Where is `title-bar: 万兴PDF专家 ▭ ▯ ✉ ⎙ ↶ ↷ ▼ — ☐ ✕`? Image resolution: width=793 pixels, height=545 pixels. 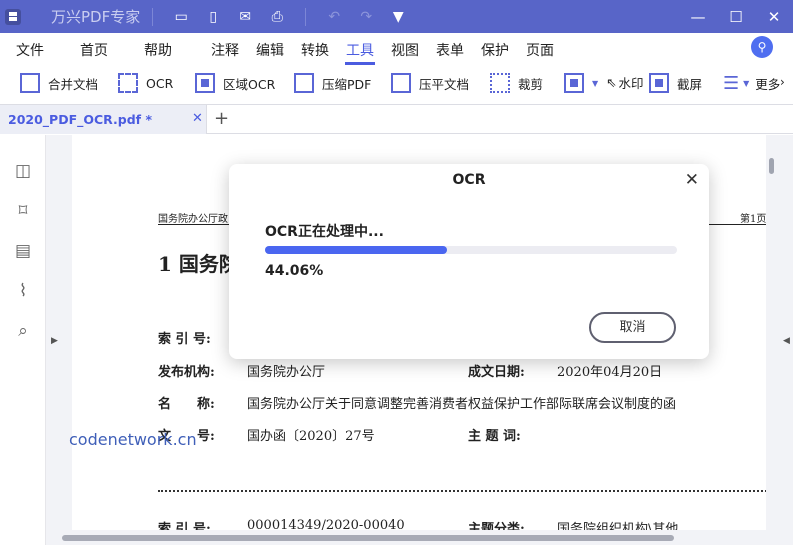 title-bar: 万兴PDF专家 ▭ ▯ ✉ ⎙ ↶ ↷ ▼ — ☐ ✕ is located at coordinates (396, 16).